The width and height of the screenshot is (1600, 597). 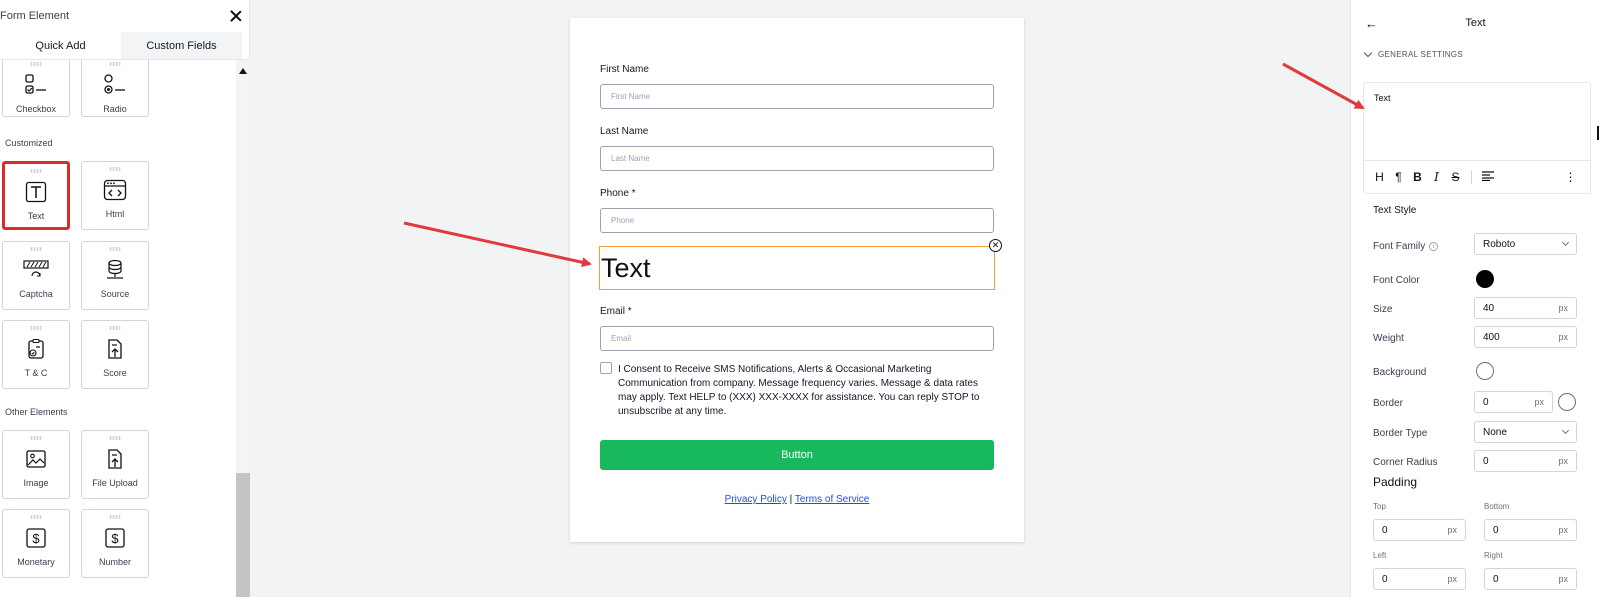 I want to click on corner-radius-input: 0 px, so click(x=1525, y=461).